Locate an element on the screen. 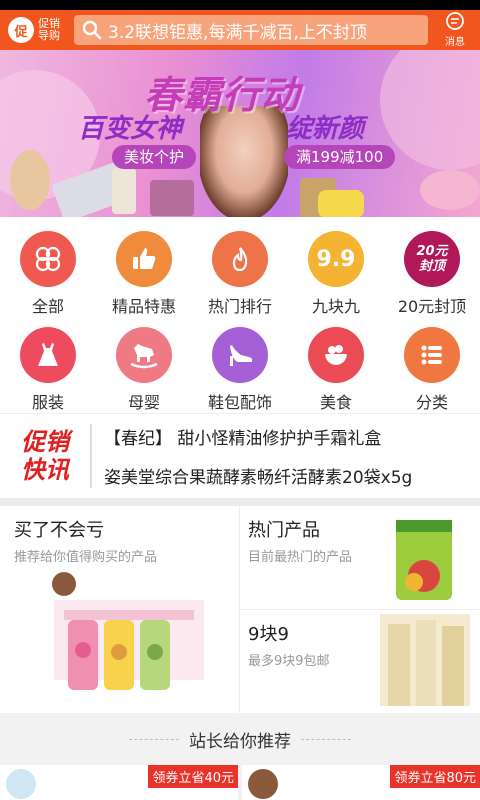 The height and width of the screenshot is (800, 480). logo-text-line2: 导购 is located at coordinates (49, 35).